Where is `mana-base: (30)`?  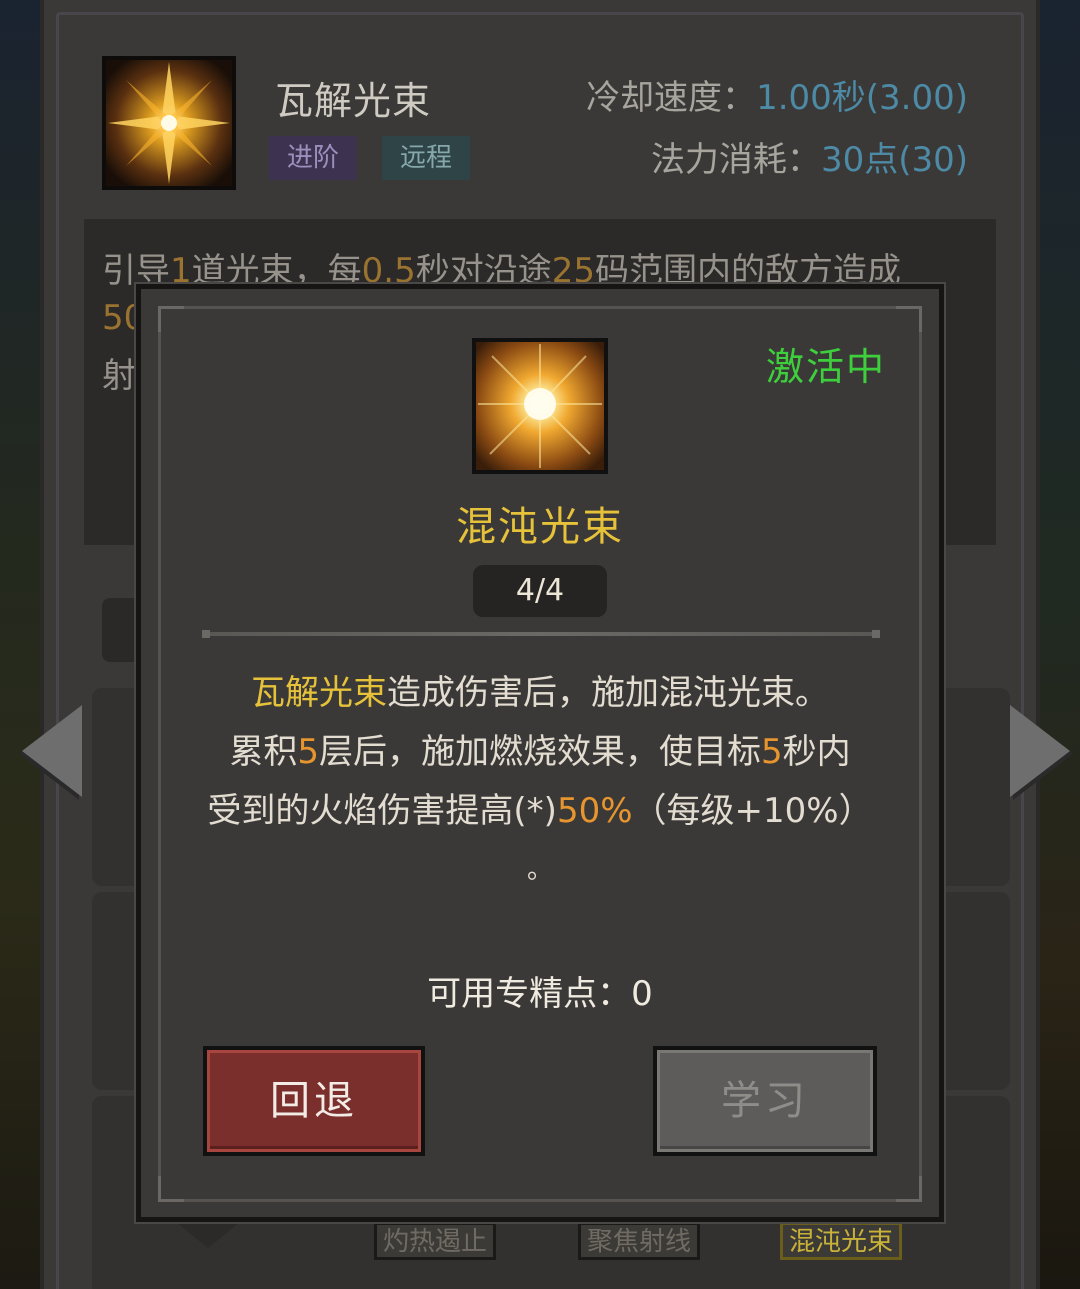
mana-base: (30) is located at coordinates (933, 160).